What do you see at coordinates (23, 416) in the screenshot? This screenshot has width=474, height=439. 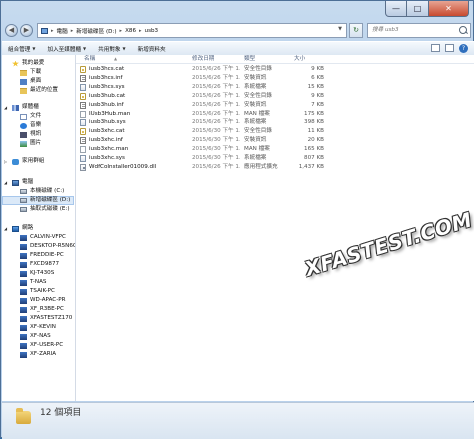 I see `folder-icon` at bounding box center [23, 416].